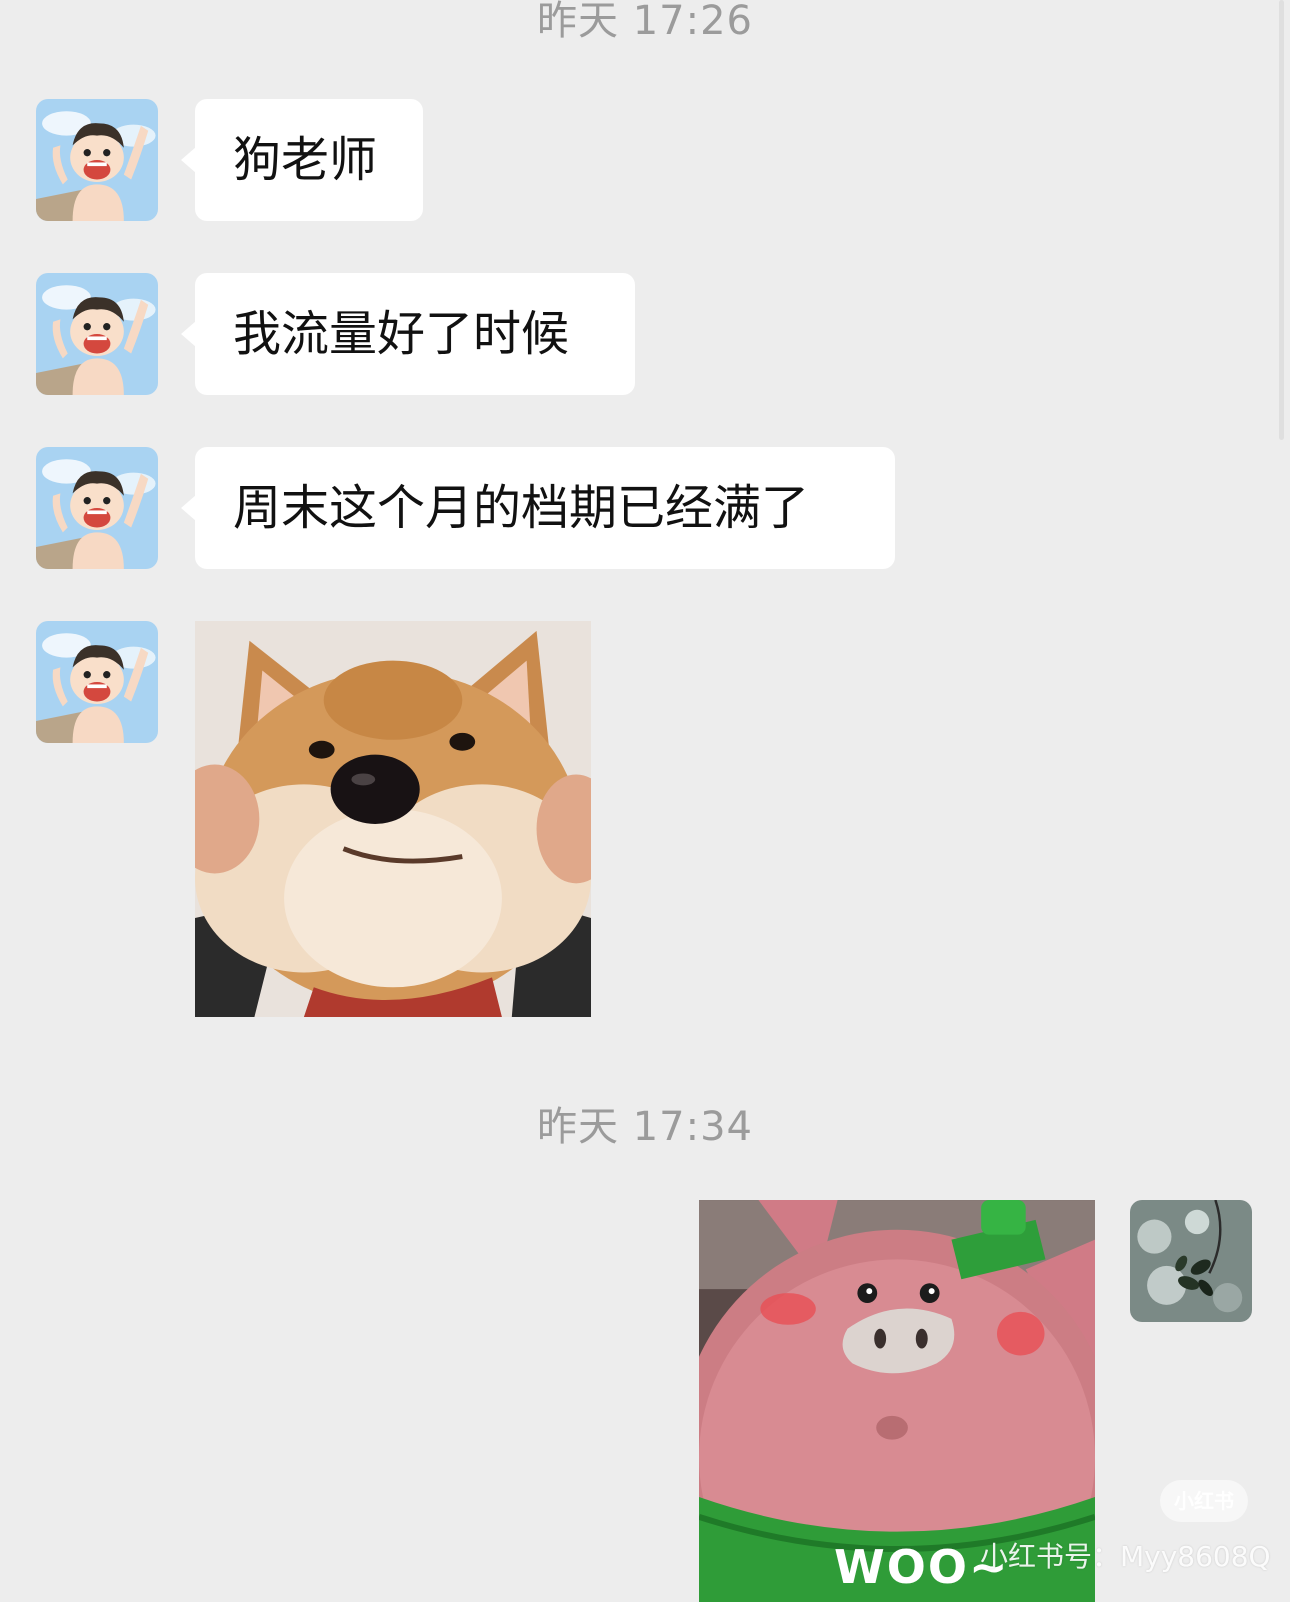 Image resolution: width=1290 pixels, height=1602 pixels. I want to click on dog-sticker, so click(393, 819).